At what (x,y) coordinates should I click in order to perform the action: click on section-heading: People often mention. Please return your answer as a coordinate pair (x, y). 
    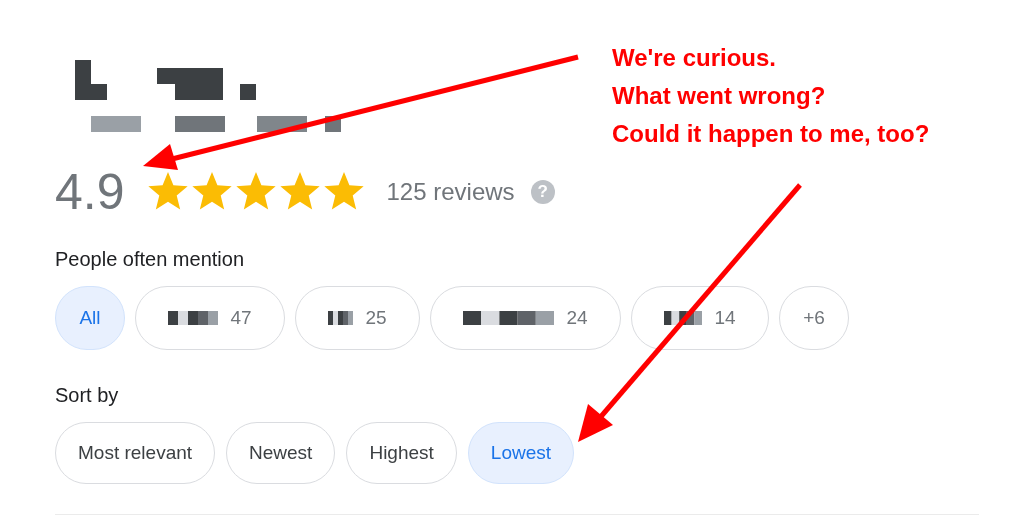
    Looking at the image, I should click on (150, 259).